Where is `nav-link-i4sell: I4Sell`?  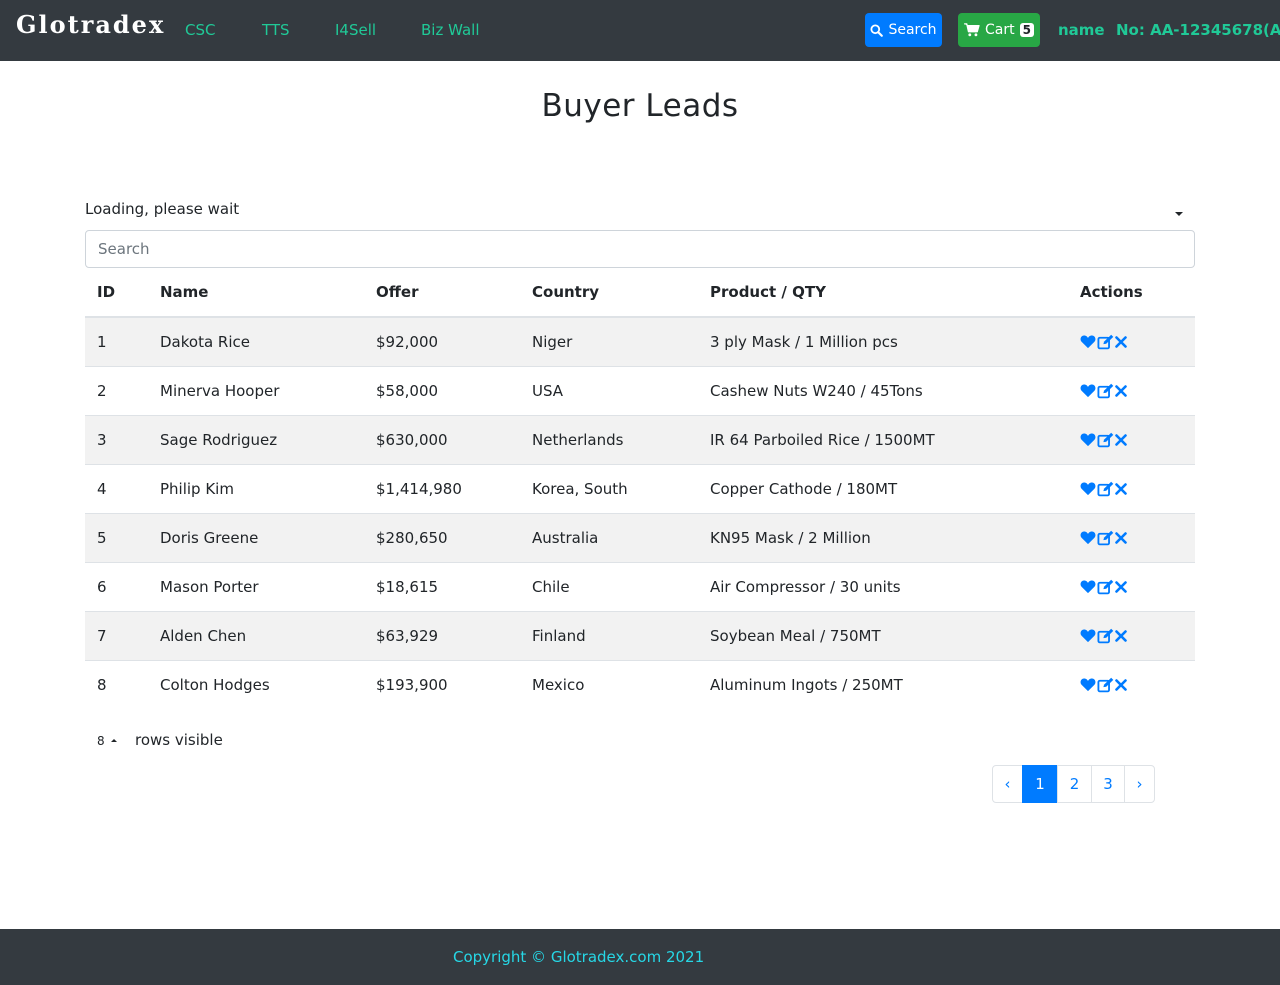
nav-link-i4sell: I4Sell is located at coordinates (355, 30).